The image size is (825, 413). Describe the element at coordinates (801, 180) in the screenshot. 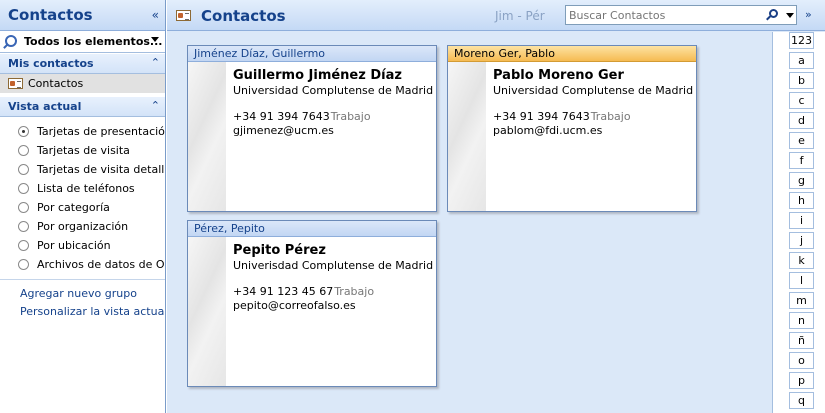

I see `alpha-index-button: g` at that location.